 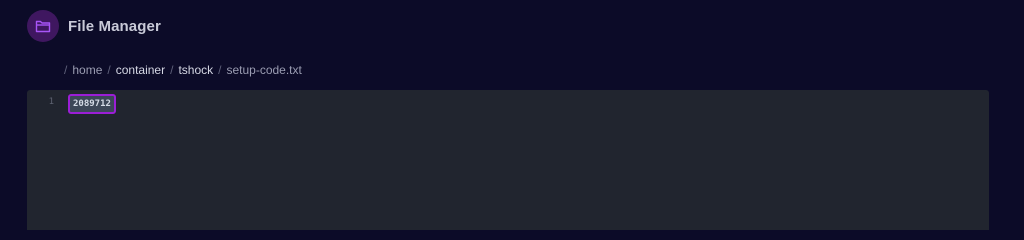 I want to click on code-line: 2089712, so click(x=92, y=104).